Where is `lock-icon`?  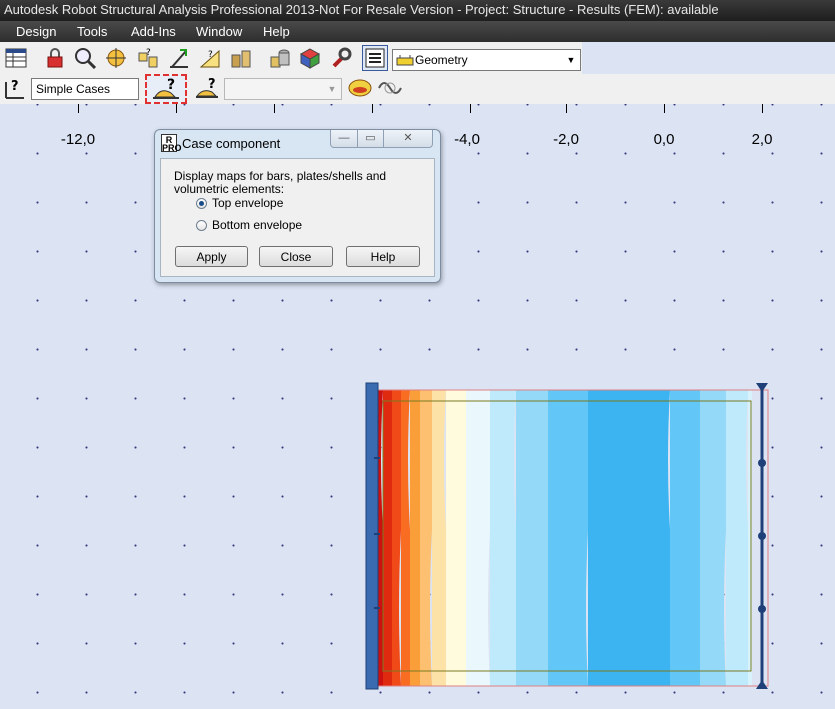
lock-icon is located at coordinates (55, 58).